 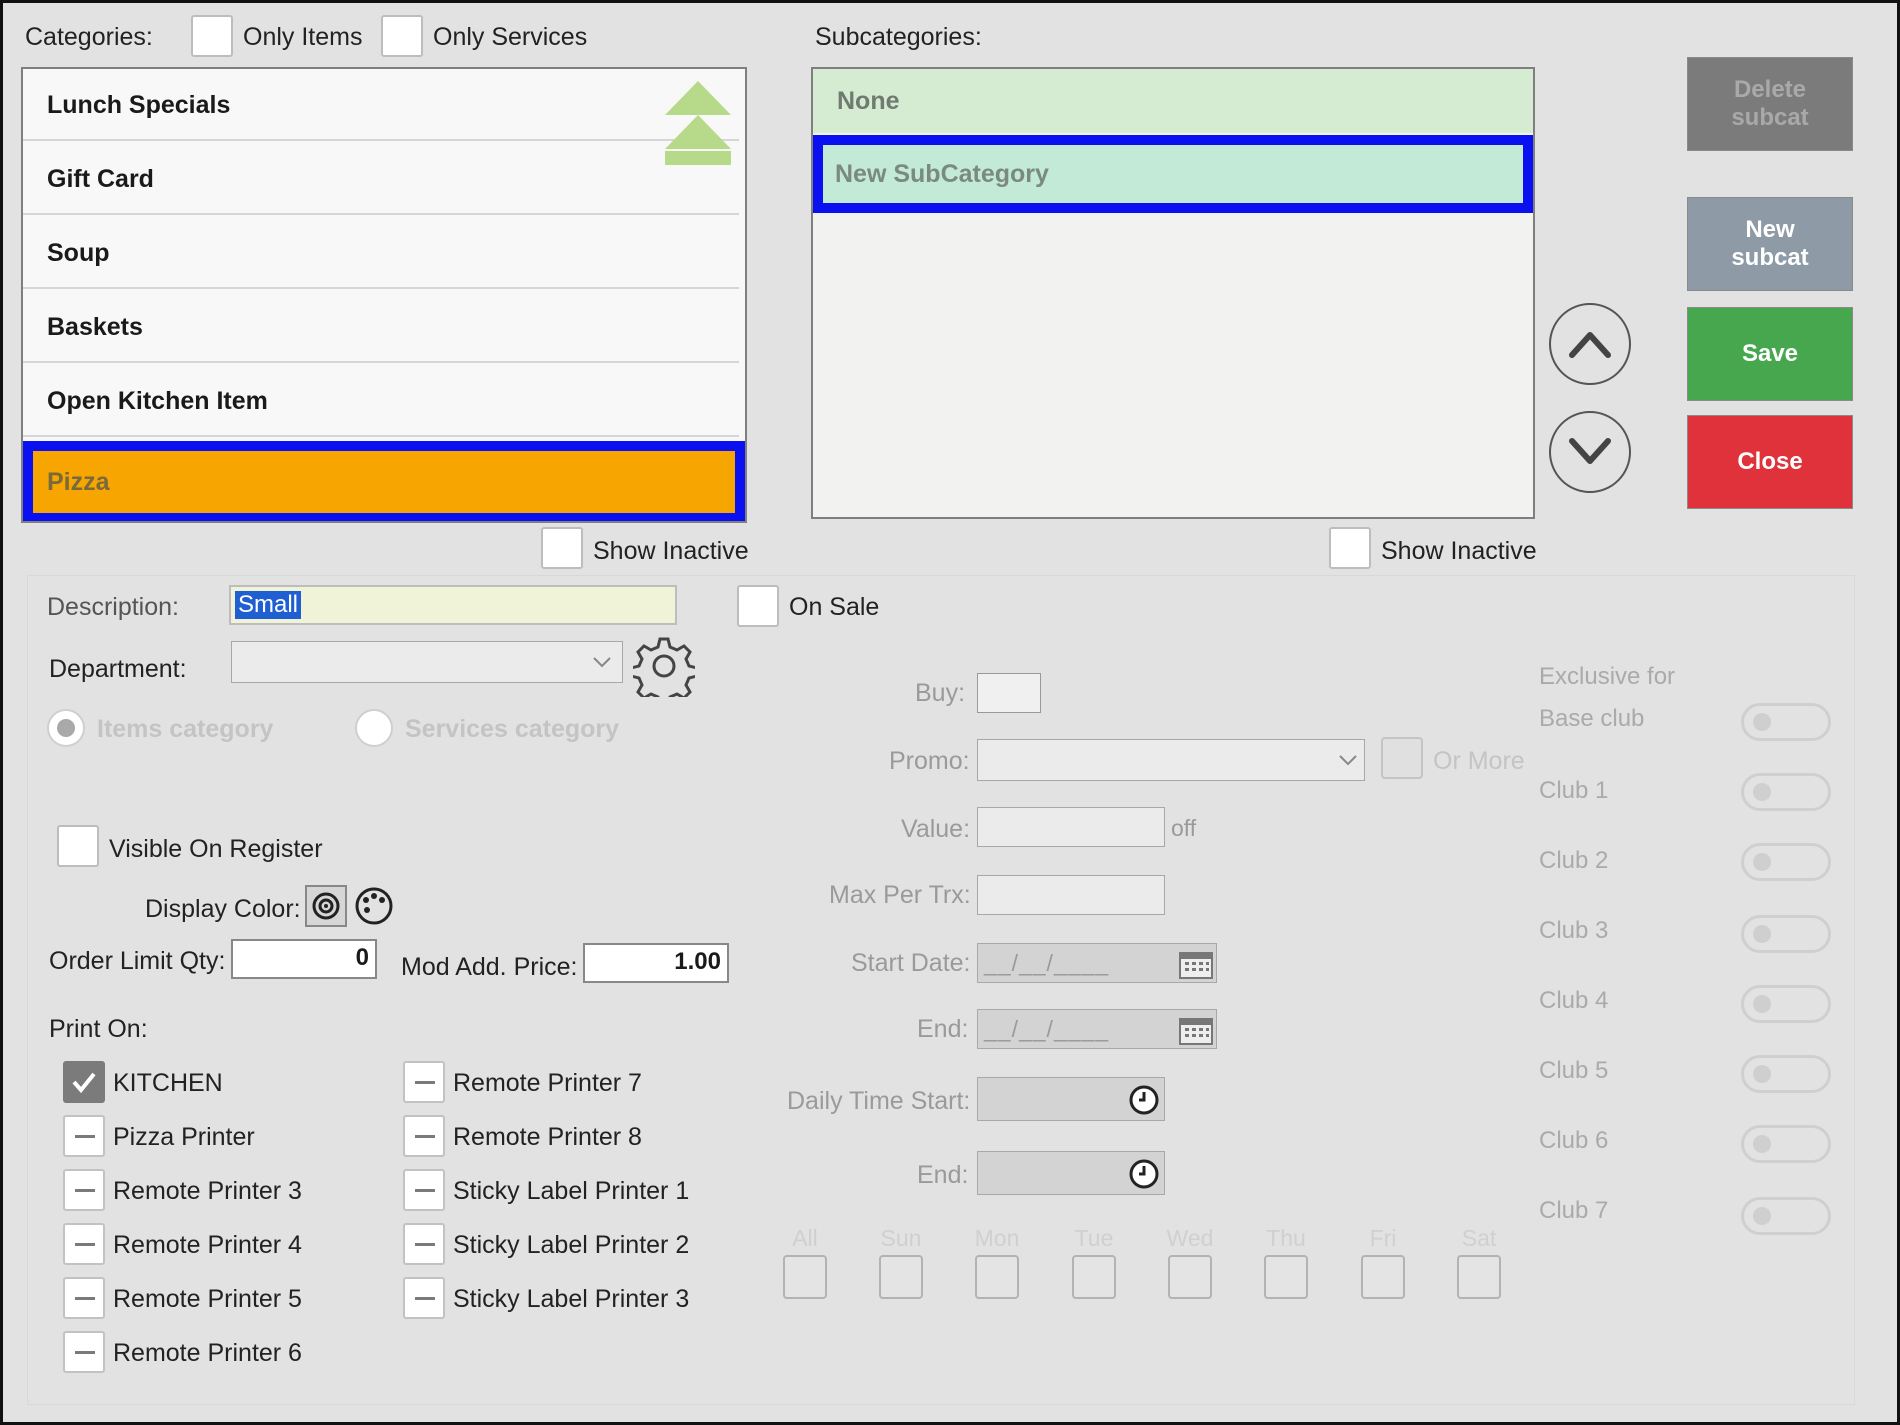 I want to click on category-item-label: Baskets, so click(x=95, y=327).